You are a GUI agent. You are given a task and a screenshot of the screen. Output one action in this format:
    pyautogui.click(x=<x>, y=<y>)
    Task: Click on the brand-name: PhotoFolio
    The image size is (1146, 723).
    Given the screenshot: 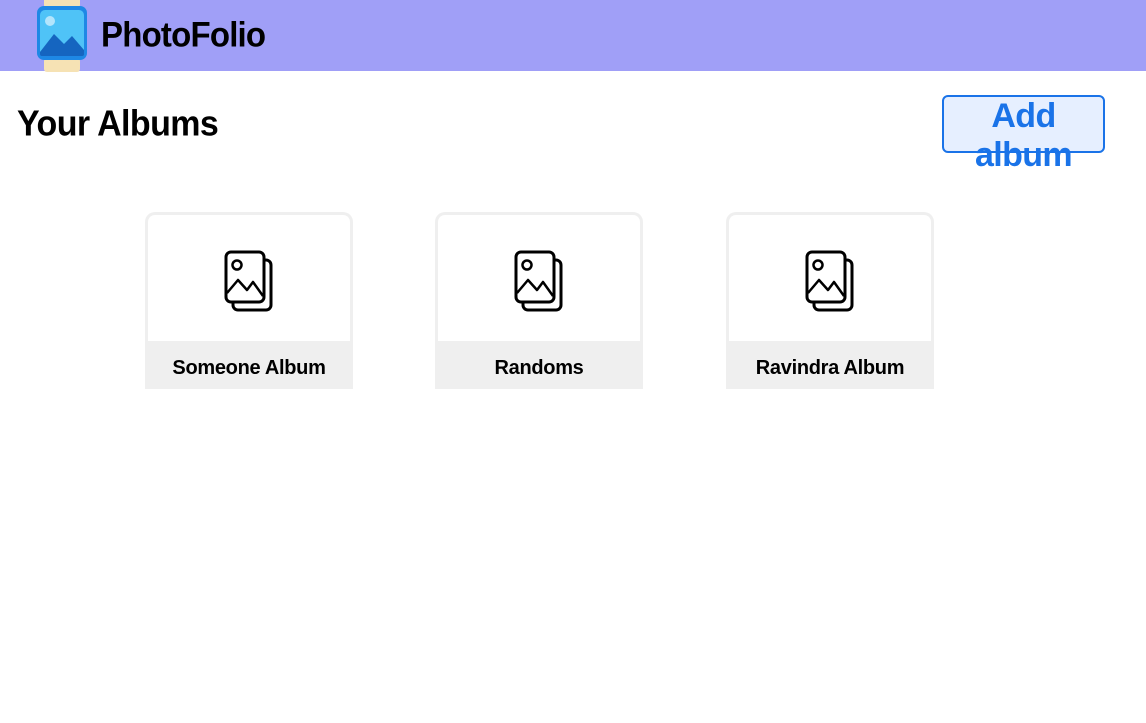 What is the action you would take?
    pyautogui.click(x=183, y=34)
    